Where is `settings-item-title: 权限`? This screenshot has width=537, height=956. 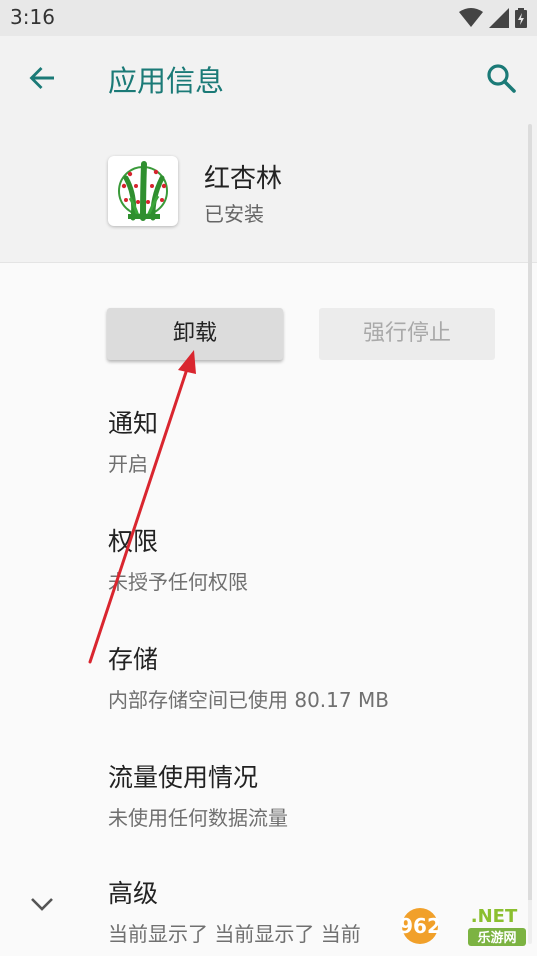 settings-item-title: 权限 is located at coordinates (133, 541).